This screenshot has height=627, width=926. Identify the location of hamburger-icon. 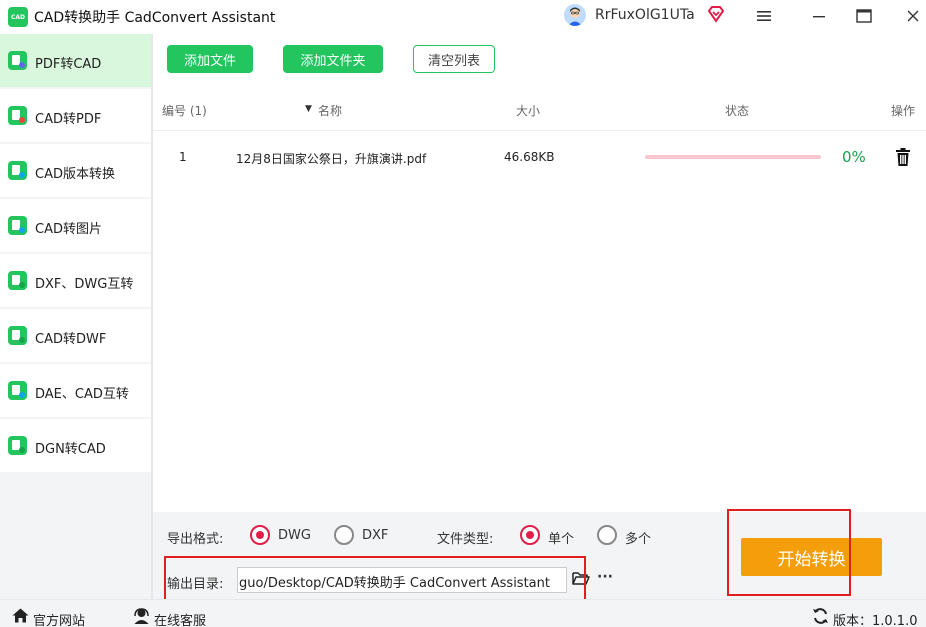
(764, 16).